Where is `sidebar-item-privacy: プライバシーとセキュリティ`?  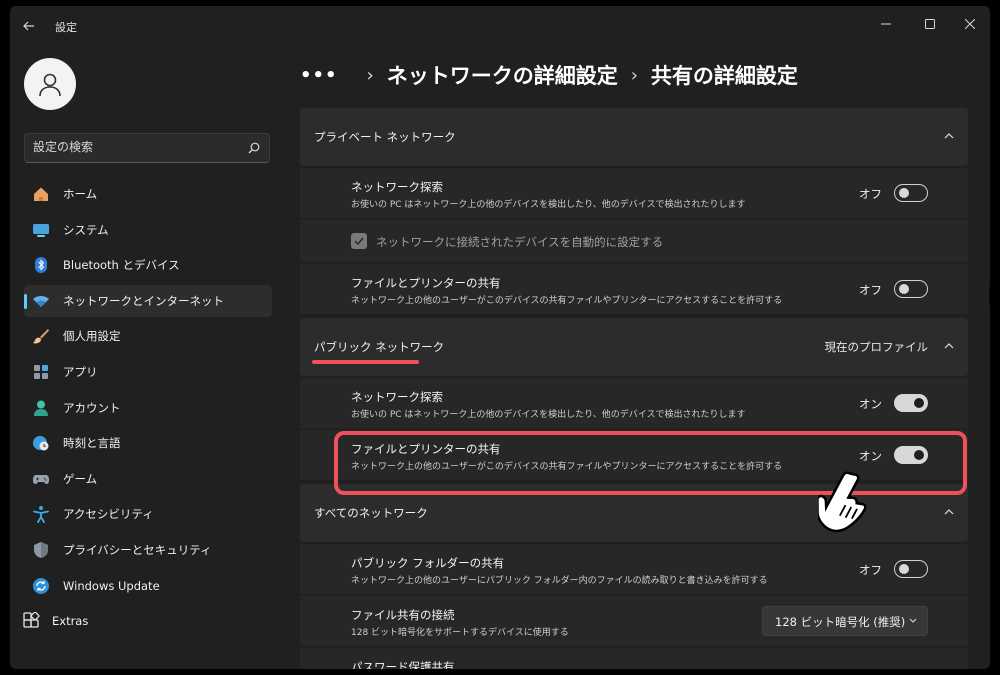
sidebar-item-privacy: プライバシーとセキュリティ is located at coordinates (148, 550).